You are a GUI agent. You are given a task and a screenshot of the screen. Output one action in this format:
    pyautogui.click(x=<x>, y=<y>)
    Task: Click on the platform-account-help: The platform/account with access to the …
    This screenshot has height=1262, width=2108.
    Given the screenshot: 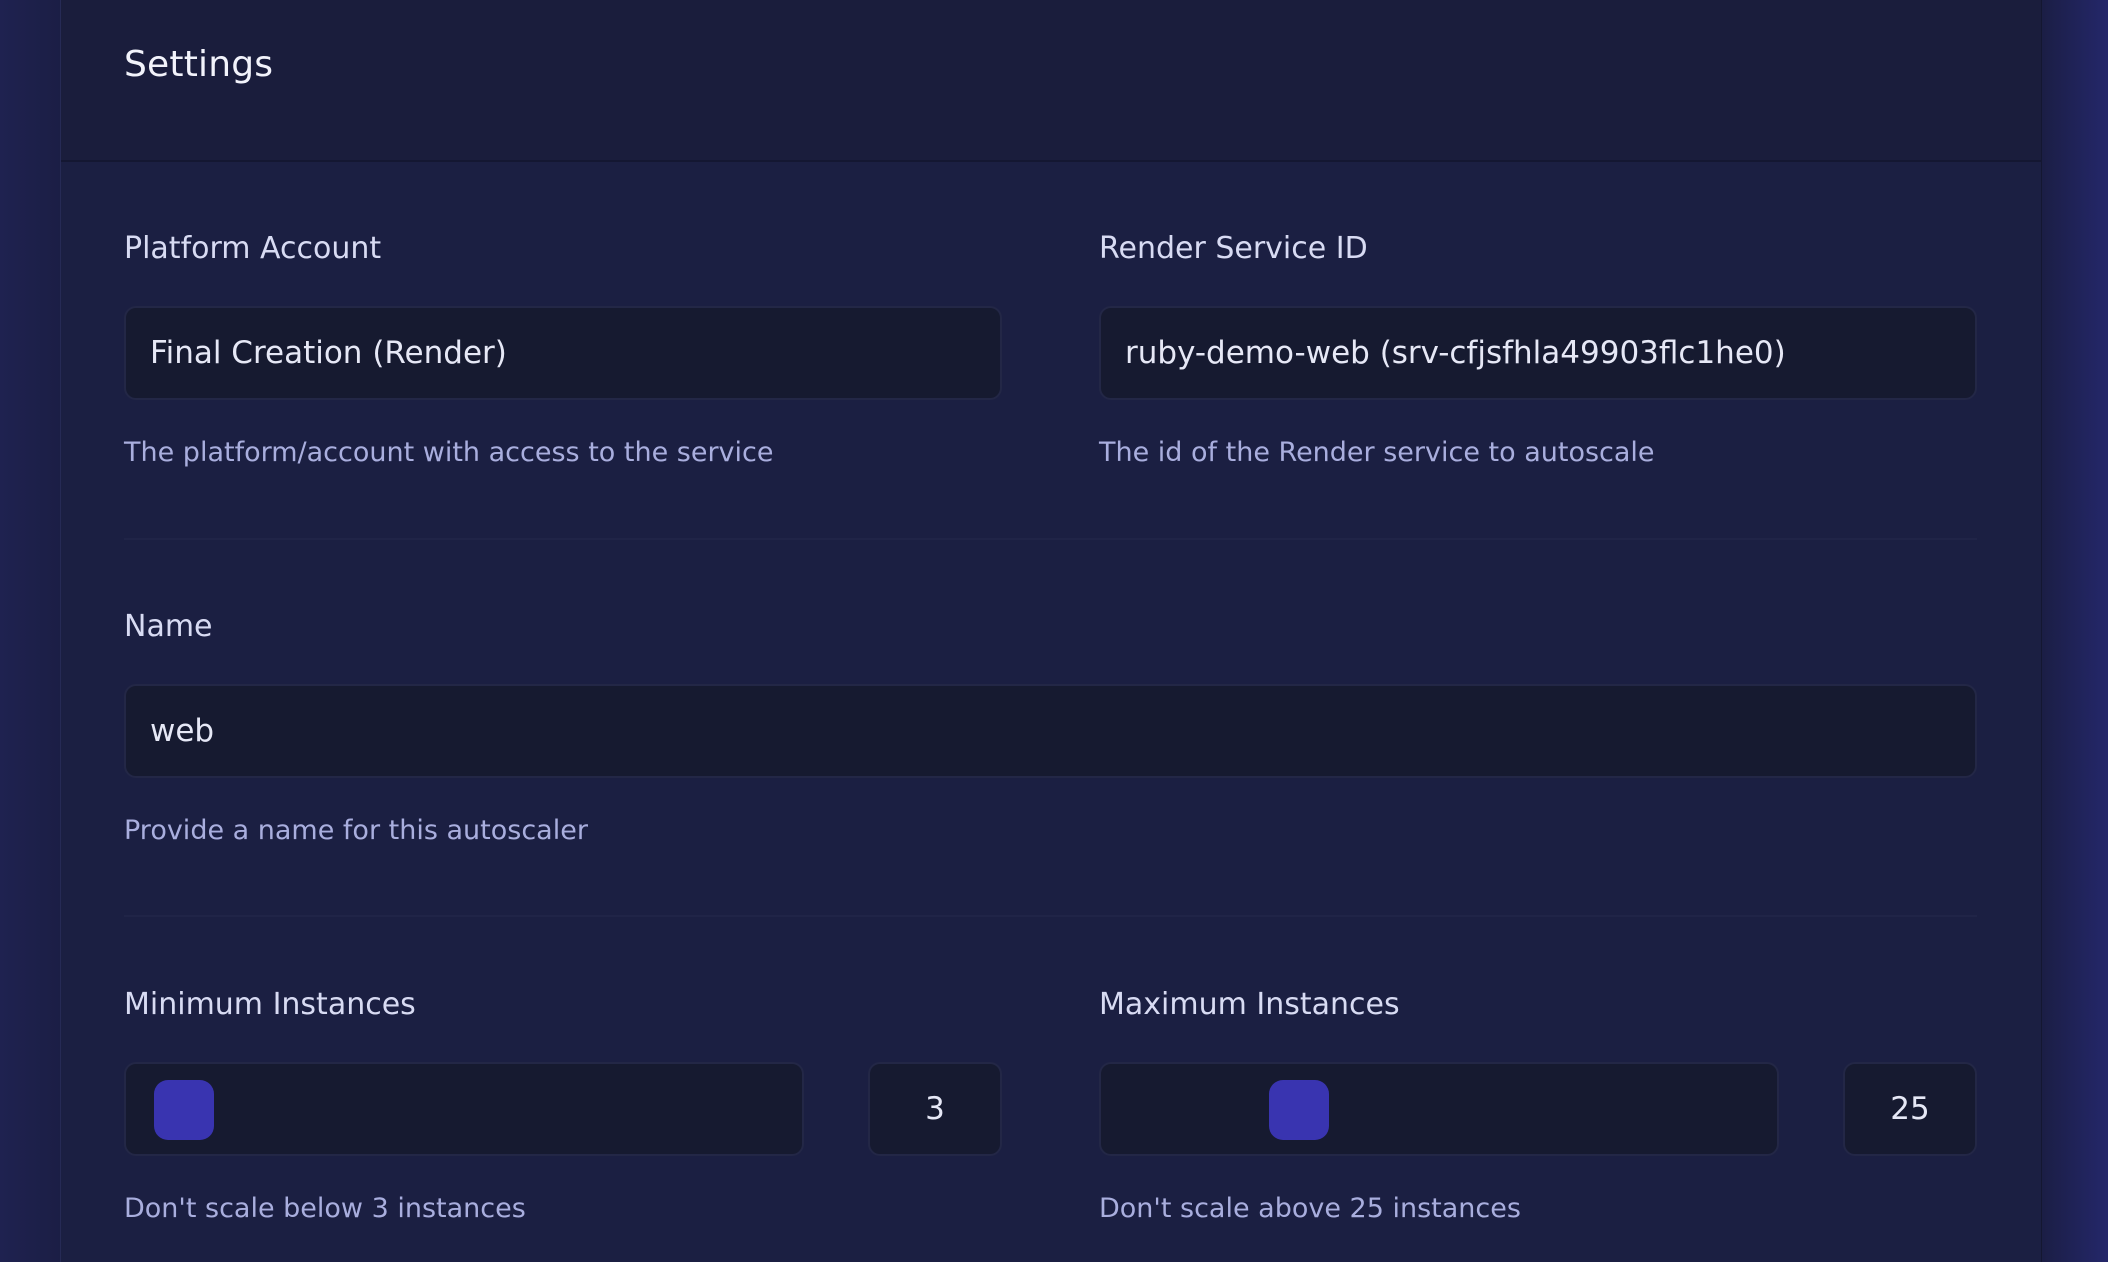 What is the action you would take?
    pyautogui.click(x=449, y=452)
    